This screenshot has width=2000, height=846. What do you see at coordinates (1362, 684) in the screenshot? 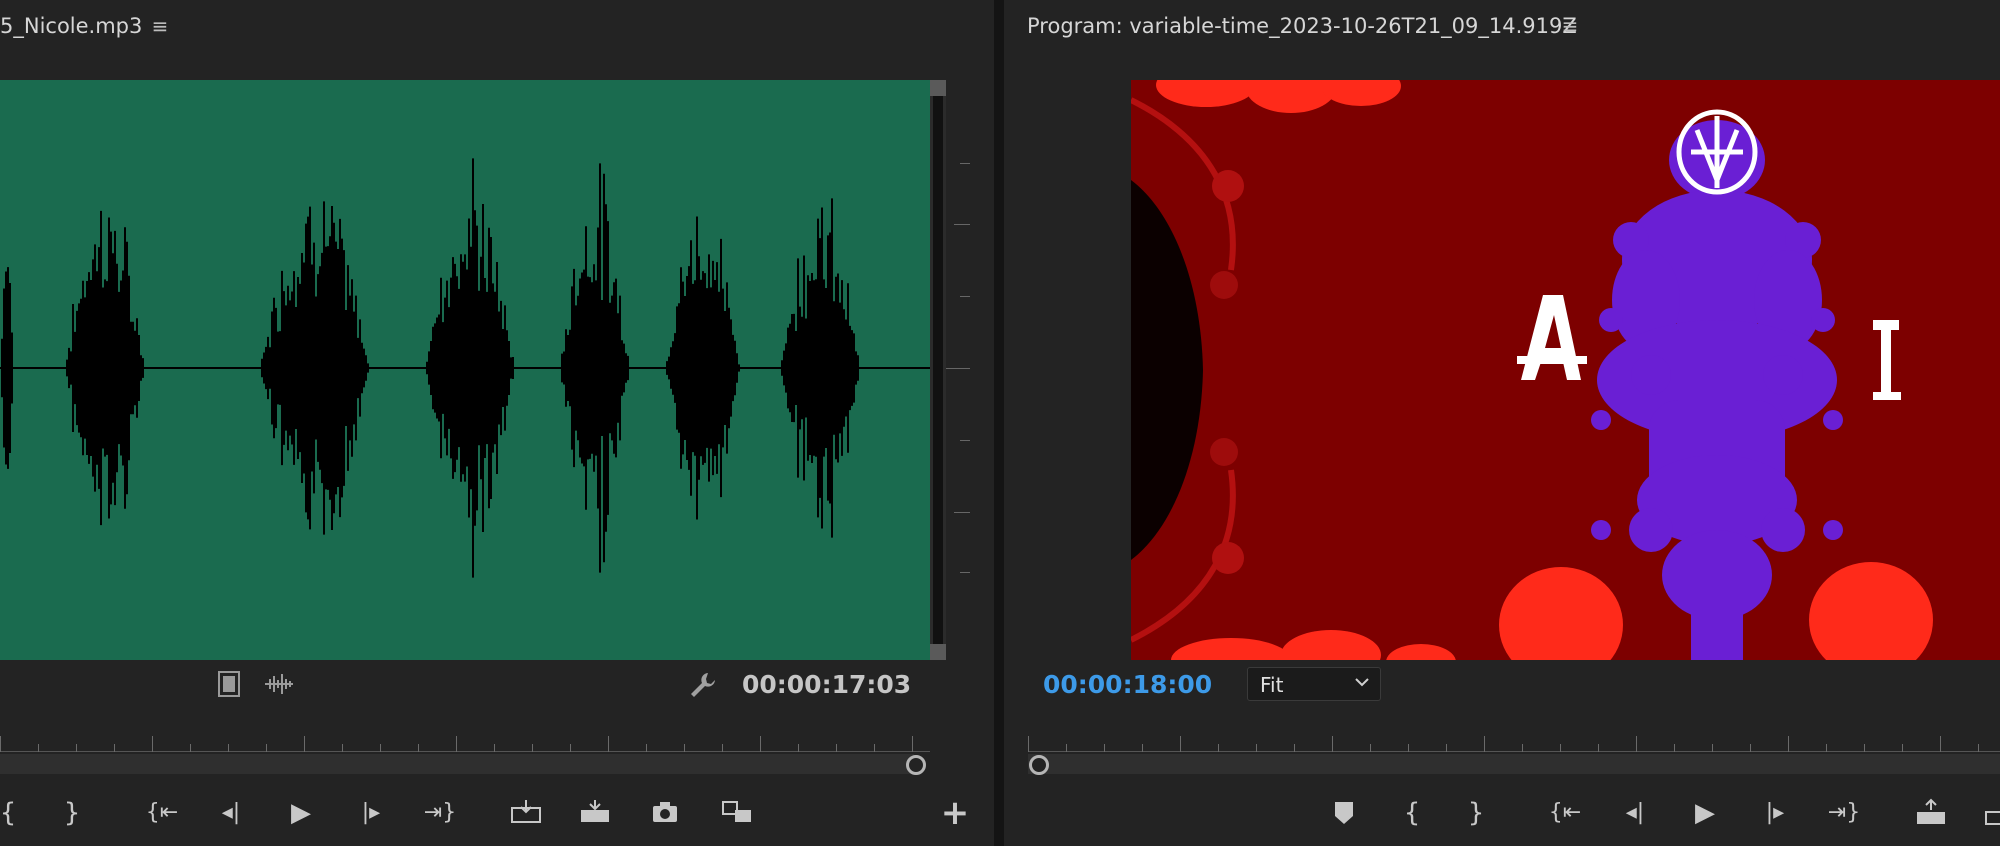
I see `chevron-down-icon` at bounding box center [1362, 684].